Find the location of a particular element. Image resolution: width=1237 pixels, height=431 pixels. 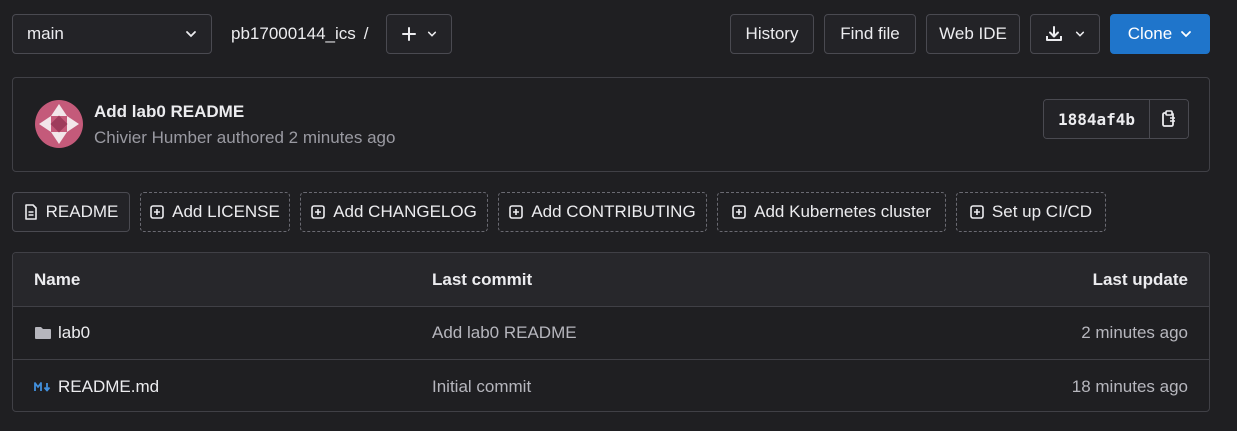

add-kubernetes-cluster-button: Add Kubernetes cluster is located at coordinates (831, 212).